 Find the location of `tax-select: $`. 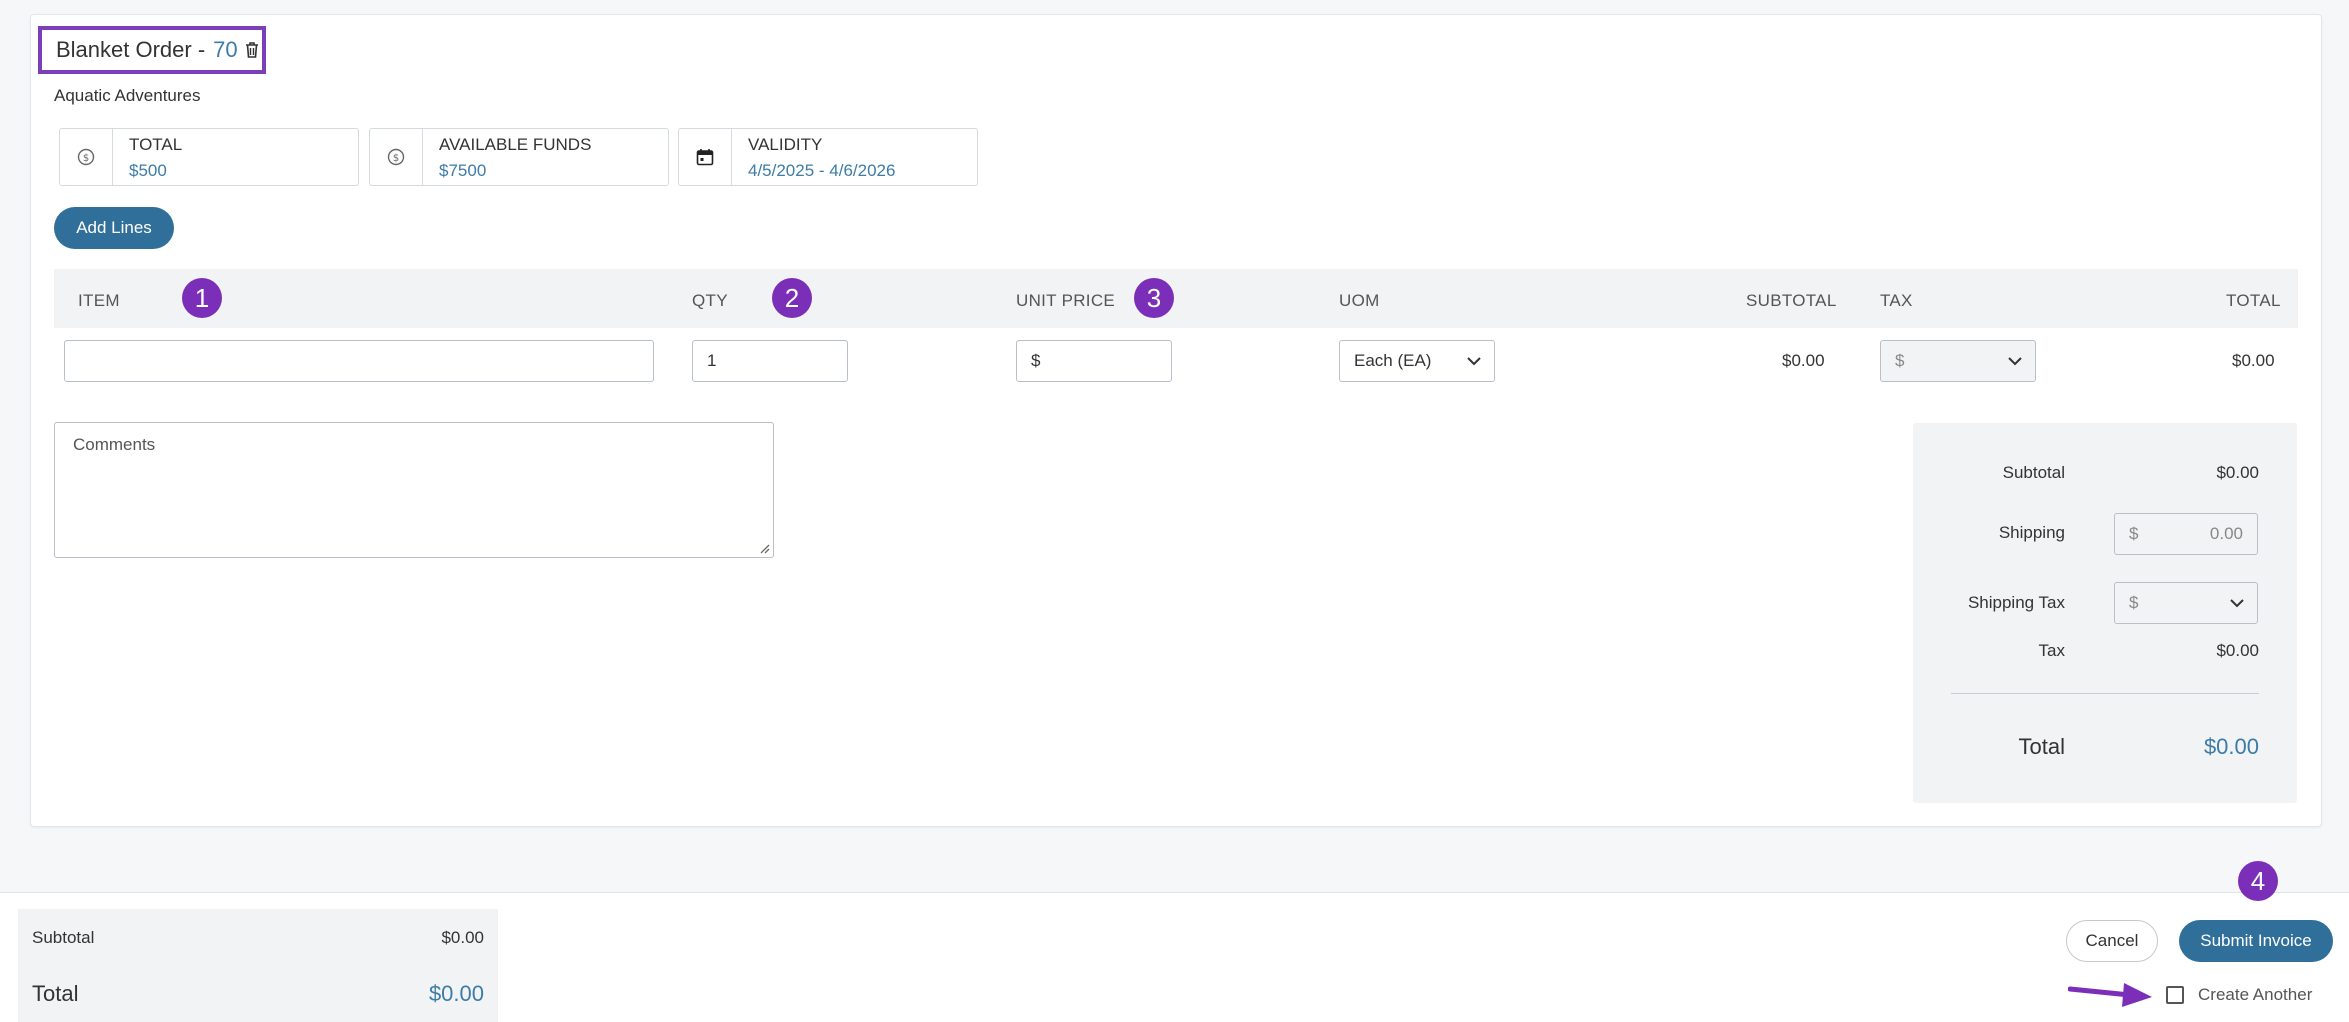

tax-select: $ is located at coordinates (1958, 361).